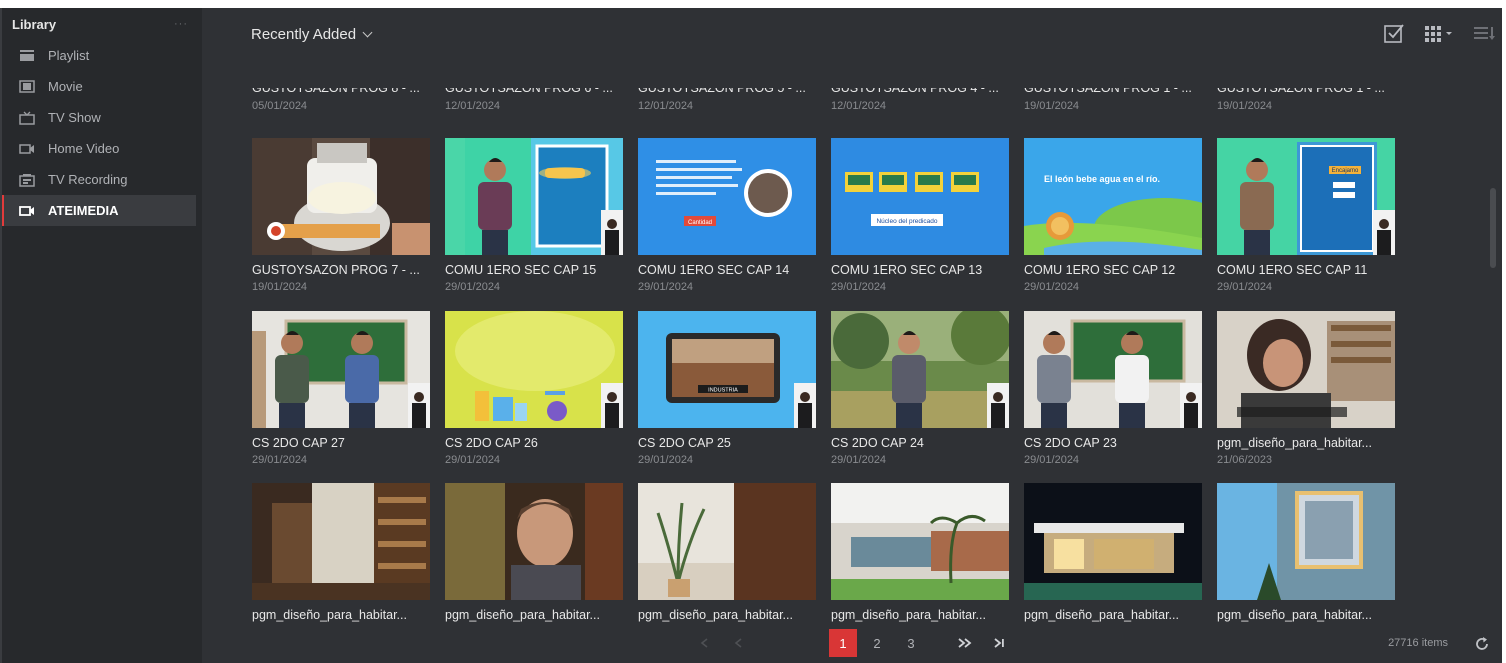 The height and width of the screenshot is (663, 1506). I want to click on media-card: CS 2DO CAP 23 29/01/2024, so click(1113, 388).